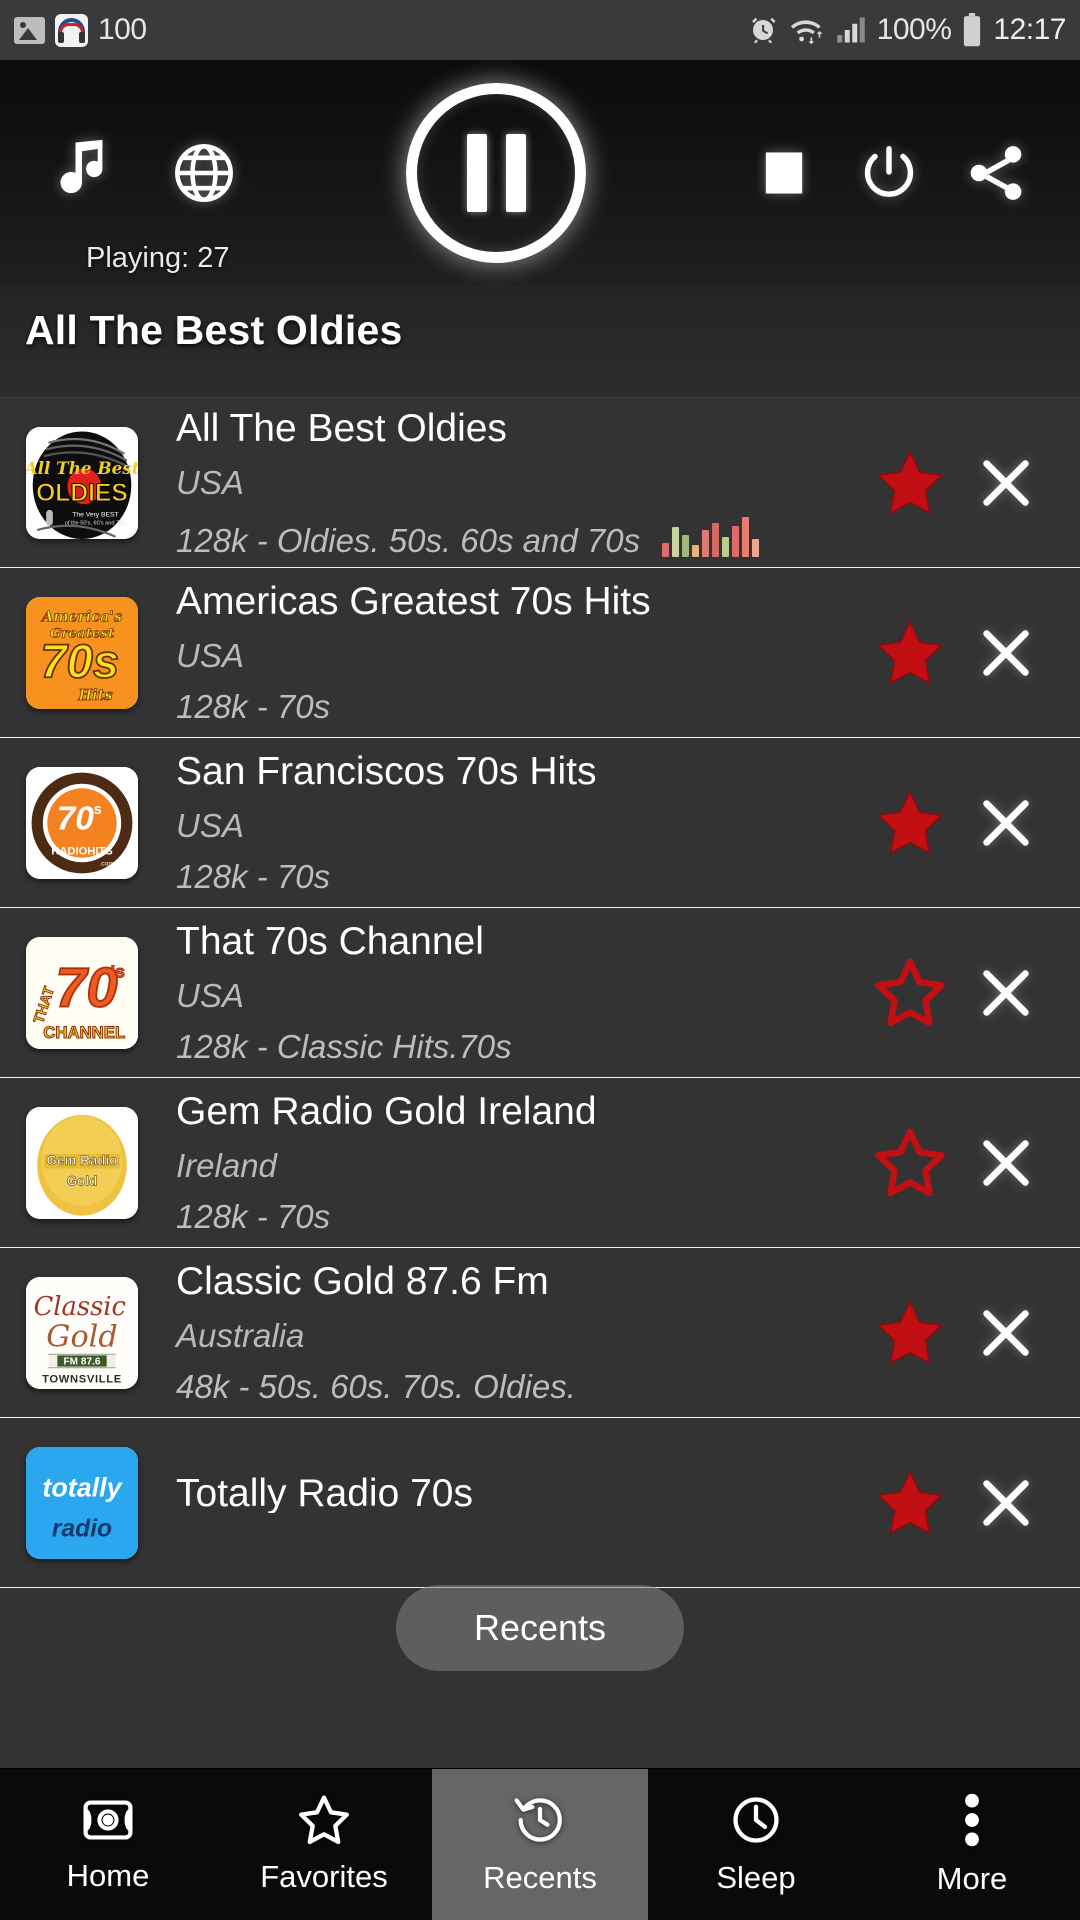 Image resolution: width=1080 pixels, height=1920 pixels. Describe the element at coordinates (81, 616) in the screenshot. I see `svg-text: America's` at that location.